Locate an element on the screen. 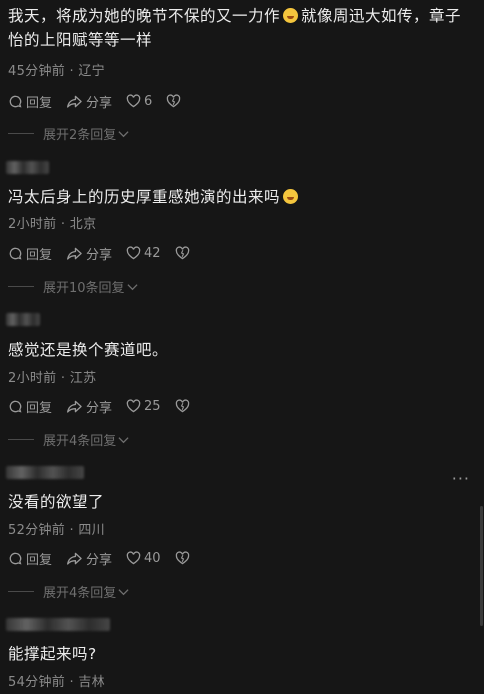 Image resolution: width=484 pixels, height=694 pixels. comment-meta: 52分钟前 · 四川 is located at coordinates (56, 530).